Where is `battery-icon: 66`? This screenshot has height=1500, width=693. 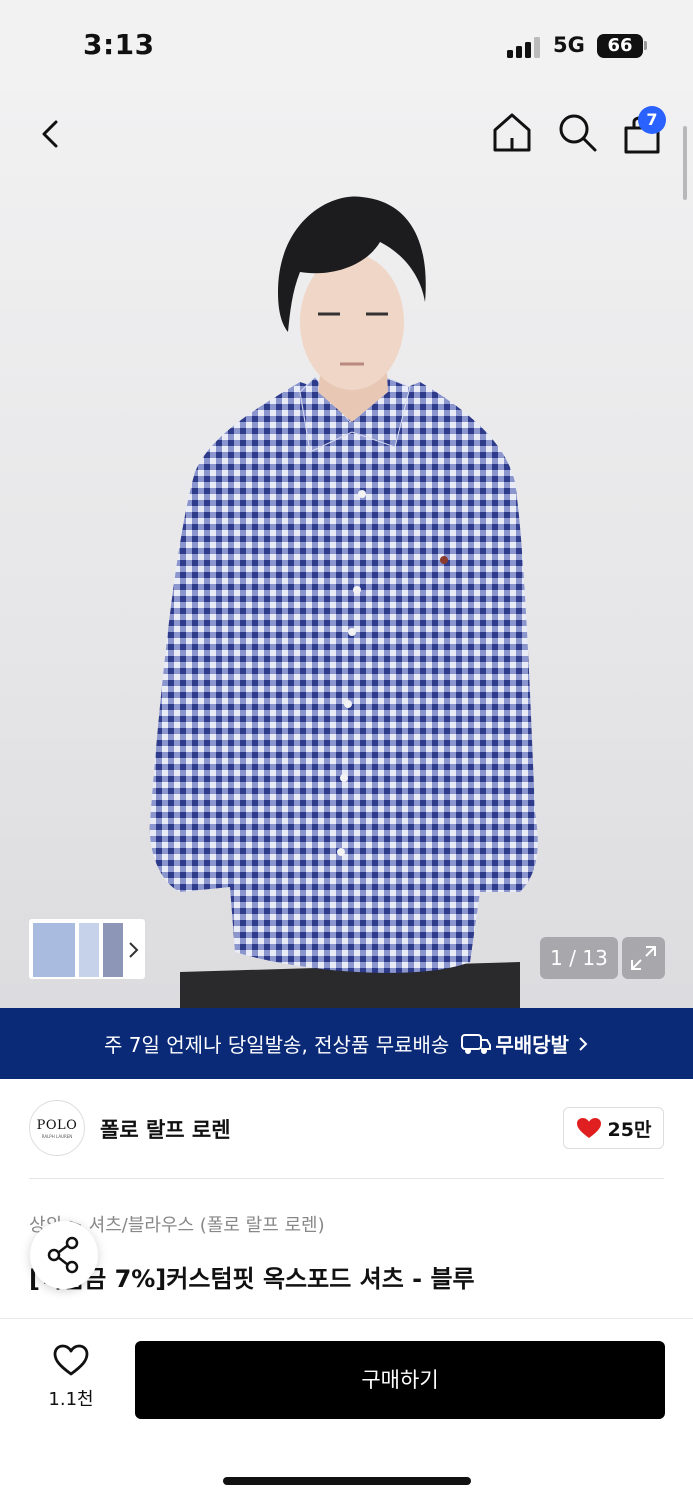
battery-icon: 66 is located at coordinates (620, 46).